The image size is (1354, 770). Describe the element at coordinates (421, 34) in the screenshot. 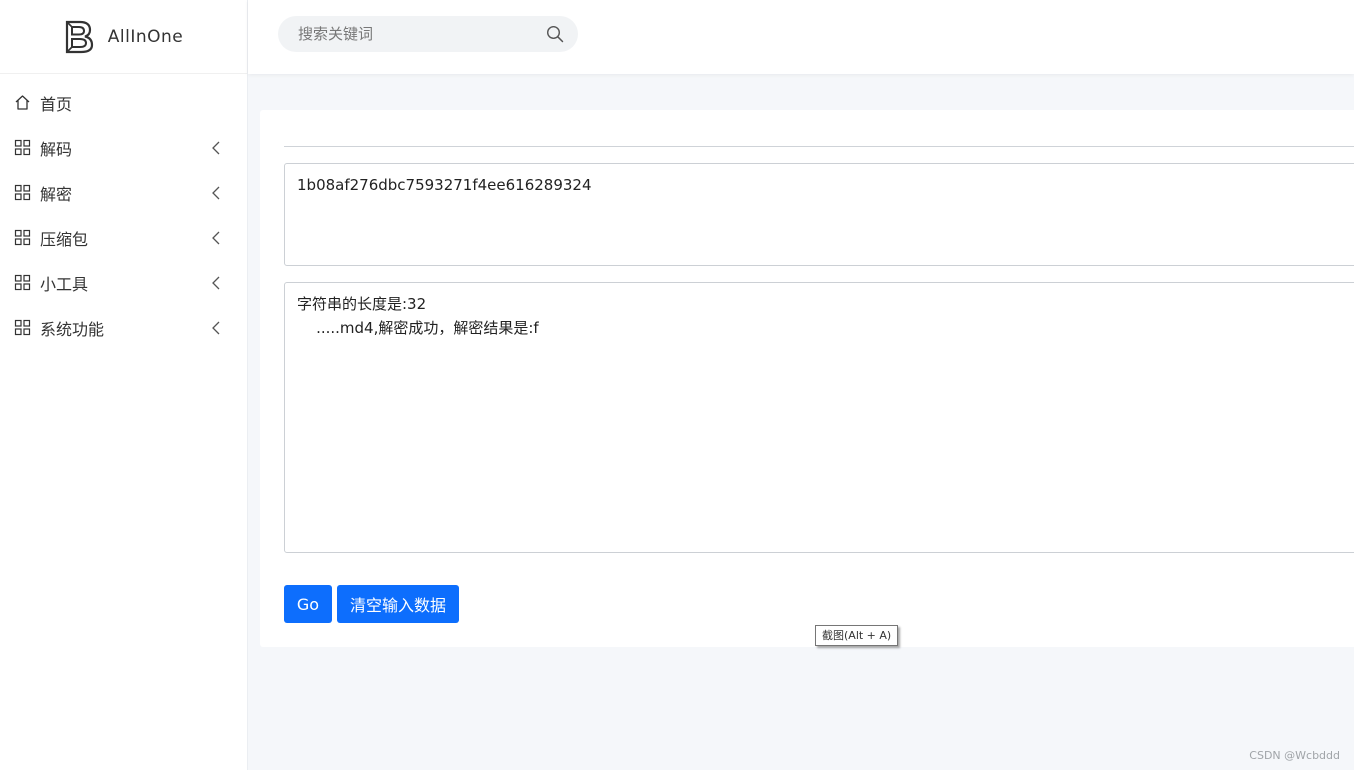

I see `search-input` at that location.